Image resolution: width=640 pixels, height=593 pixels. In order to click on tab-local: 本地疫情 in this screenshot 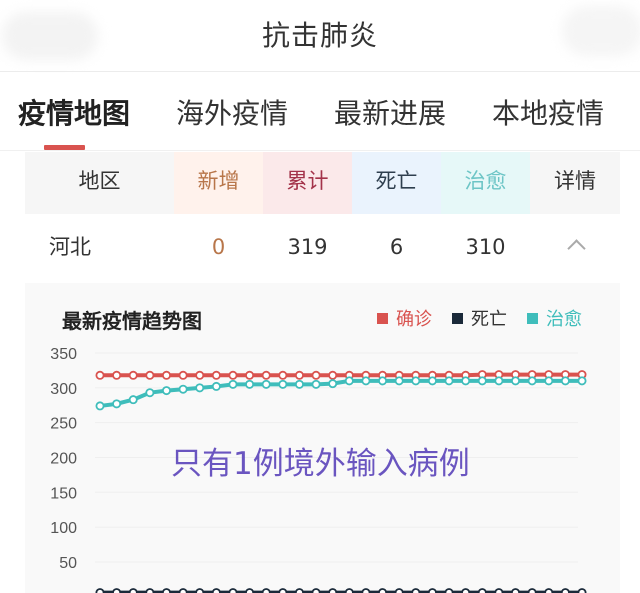, I will do `click(548, 112)`.